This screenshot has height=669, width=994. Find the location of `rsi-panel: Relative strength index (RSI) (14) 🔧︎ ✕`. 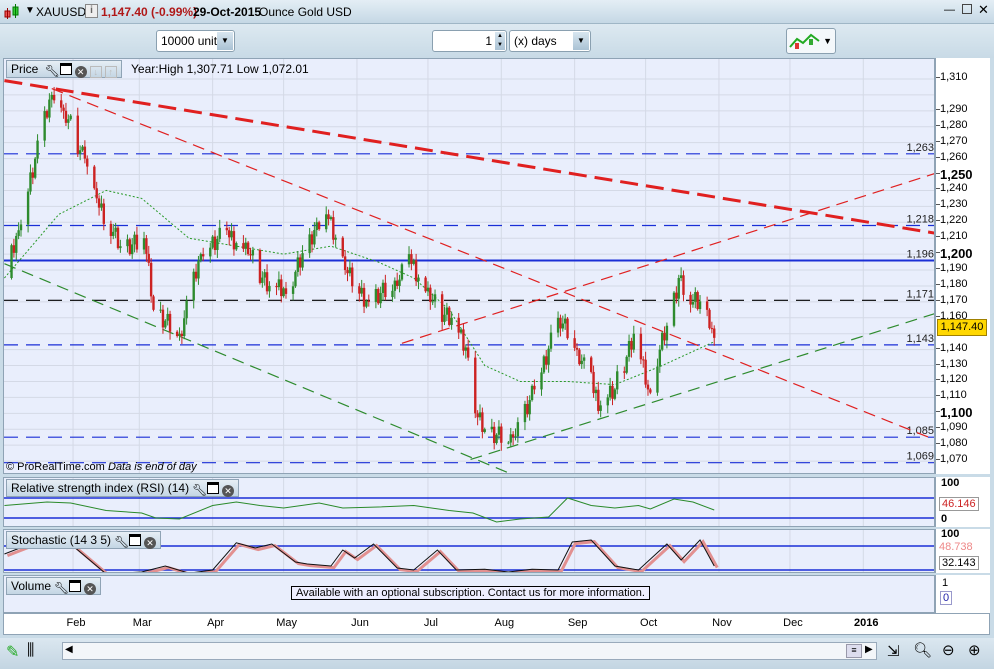

rsi-panel: Relative strength index (RSI) (14) 🔧︎ ✕ is located at coordinates (469, 502).